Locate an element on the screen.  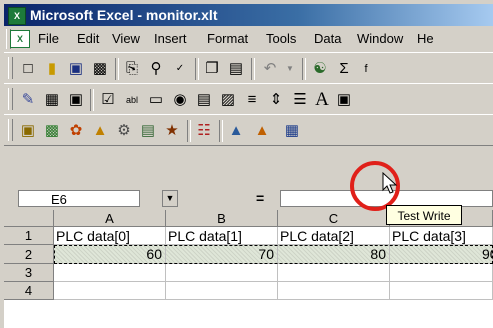
list-icon: ☰ is located at coordinates (300, 100).